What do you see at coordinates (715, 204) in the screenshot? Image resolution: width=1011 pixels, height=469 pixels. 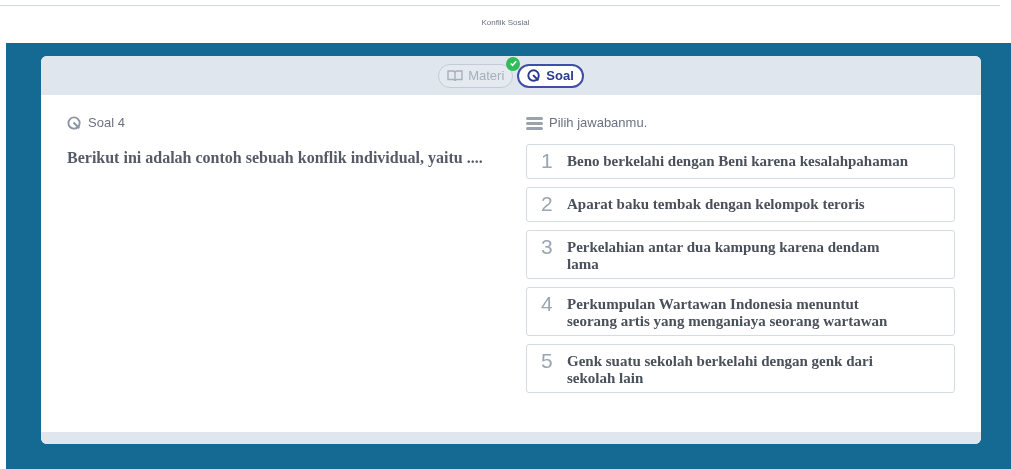 I see `option-text: Aparat baku tembak dengan kelompok teroris` at bounding box center [715, 204].